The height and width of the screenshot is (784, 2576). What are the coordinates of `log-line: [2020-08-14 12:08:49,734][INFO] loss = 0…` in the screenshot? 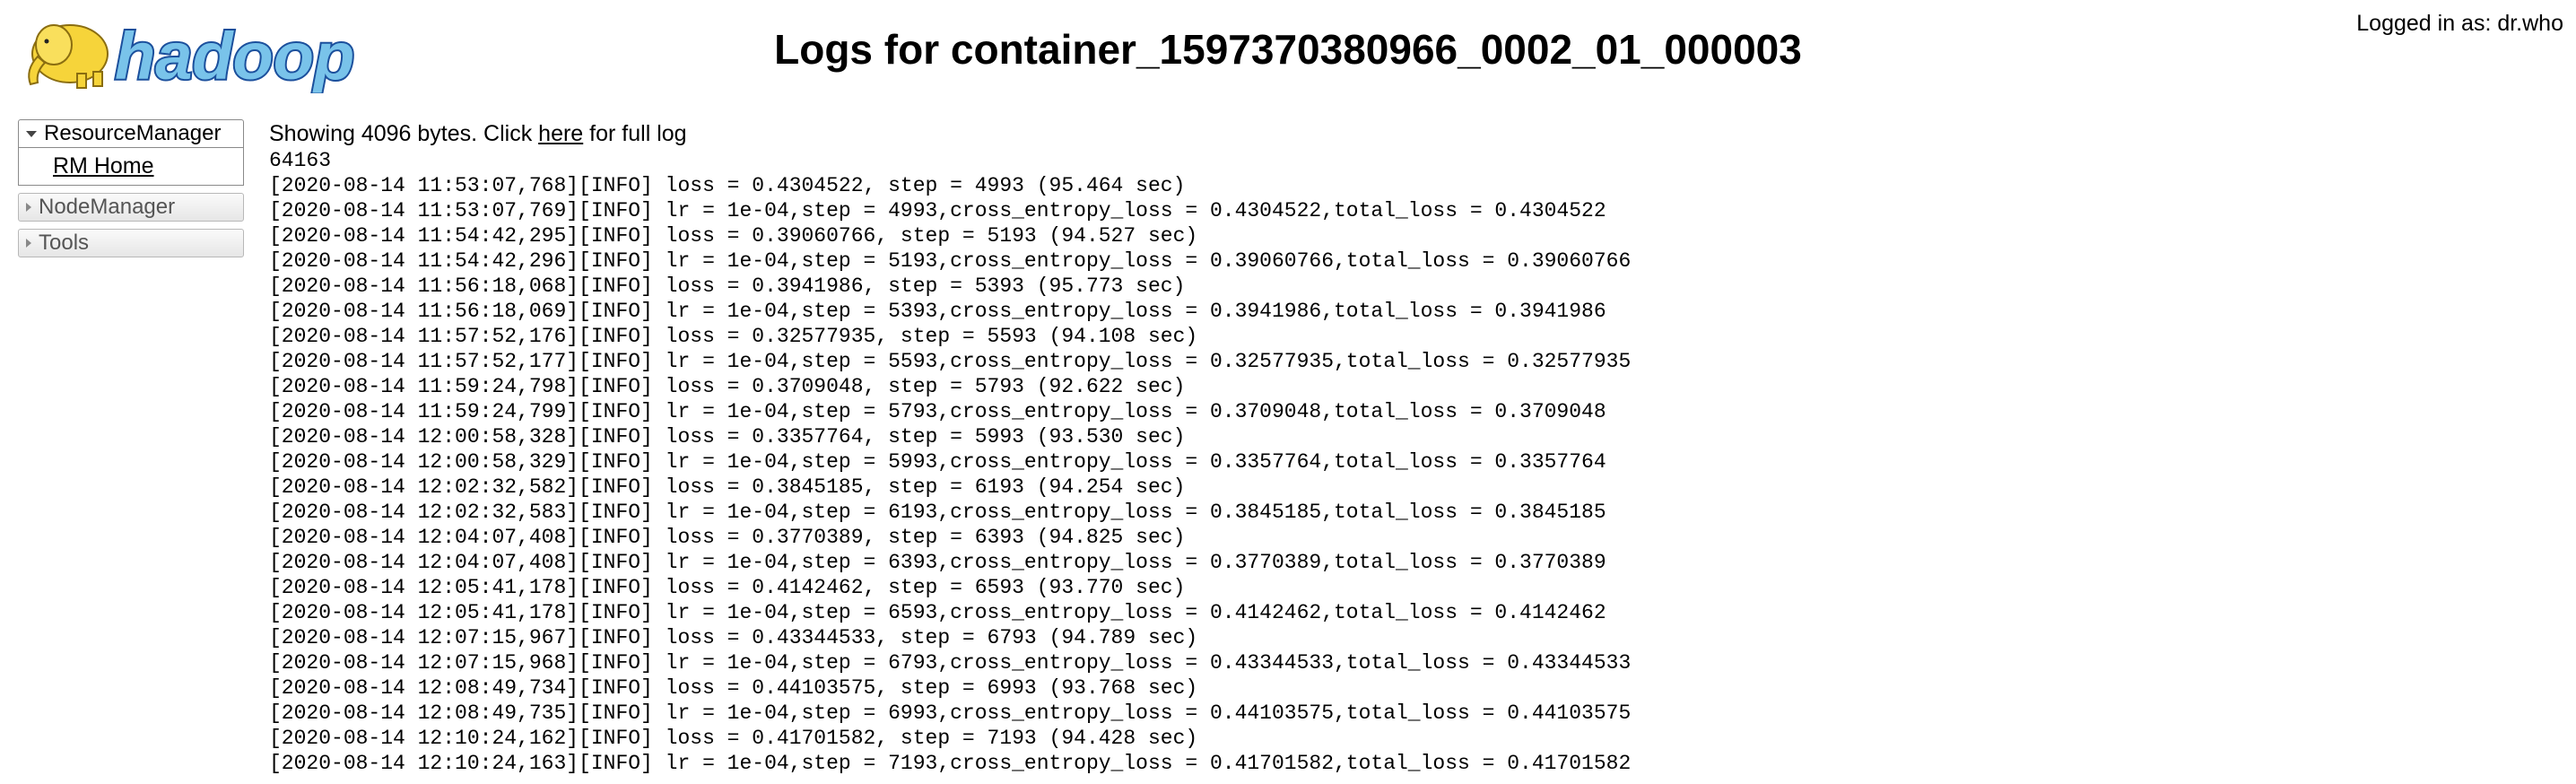 It's located at (733, 688).